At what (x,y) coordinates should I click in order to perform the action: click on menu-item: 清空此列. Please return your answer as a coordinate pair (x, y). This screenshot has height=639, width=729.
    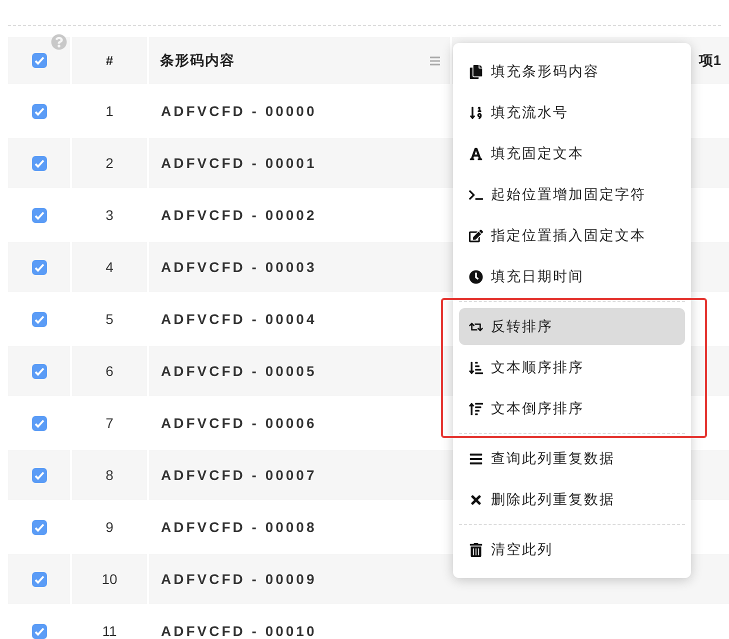
    Looking at the image, I should click on (572, 549).